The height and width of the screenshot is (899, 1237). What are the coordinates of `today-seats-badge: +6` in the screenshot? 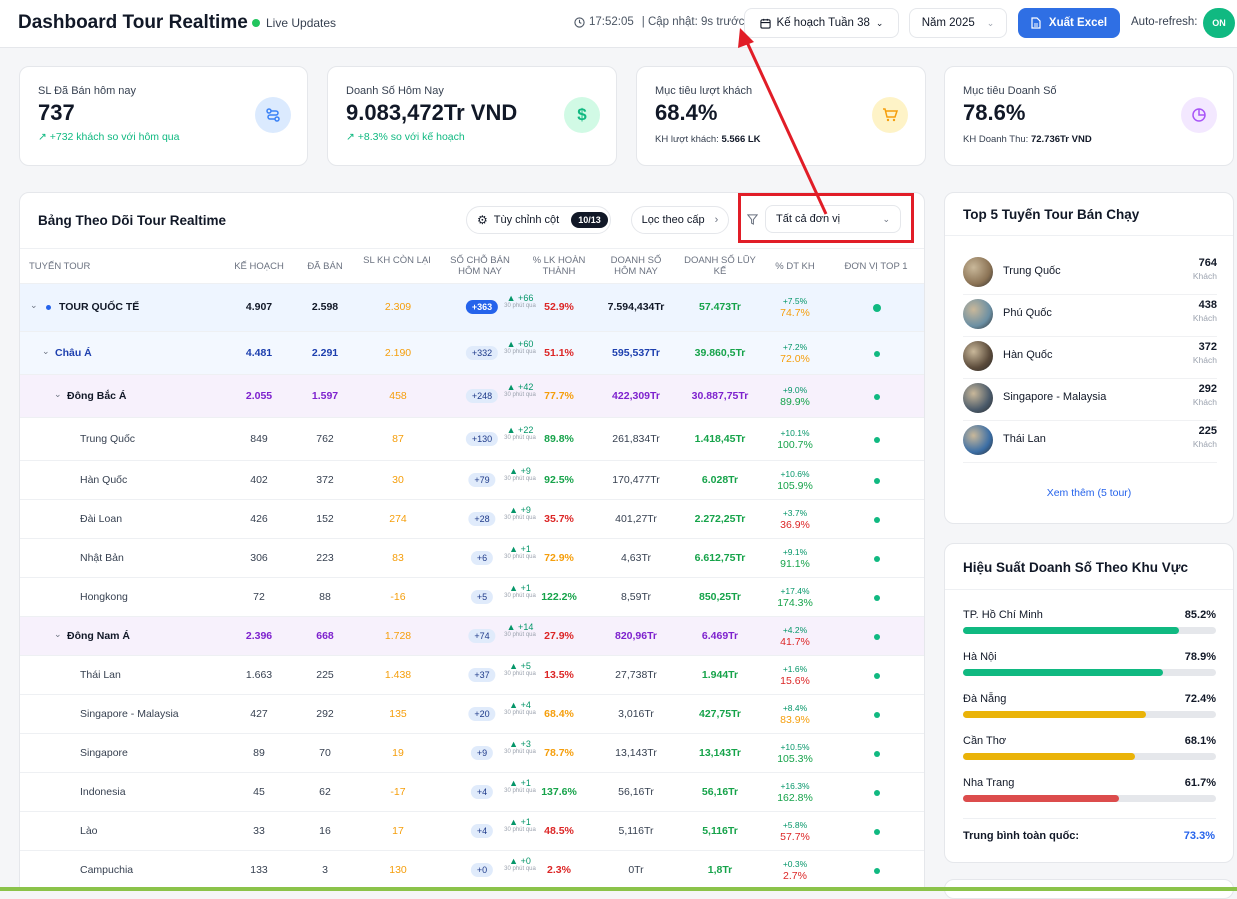 It's located at (482, 557).